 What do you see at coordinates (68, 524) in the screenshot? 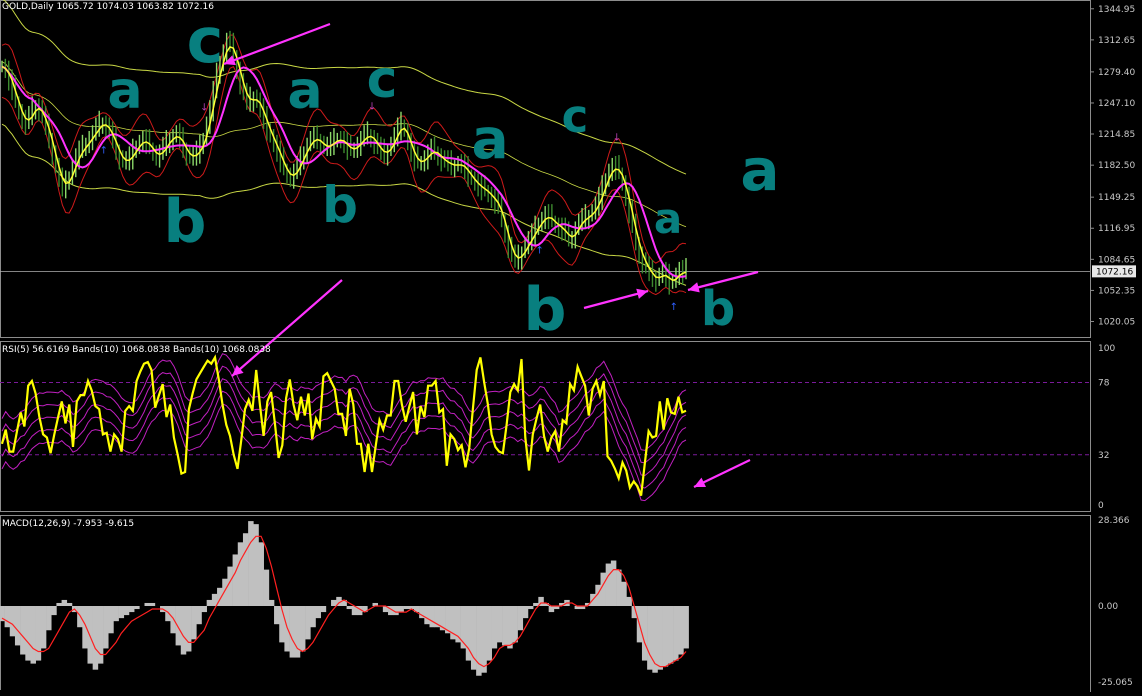
I see `macd-header: MACD(12,26,9) -7.953 -9.615` at bounding box center [68, 524].